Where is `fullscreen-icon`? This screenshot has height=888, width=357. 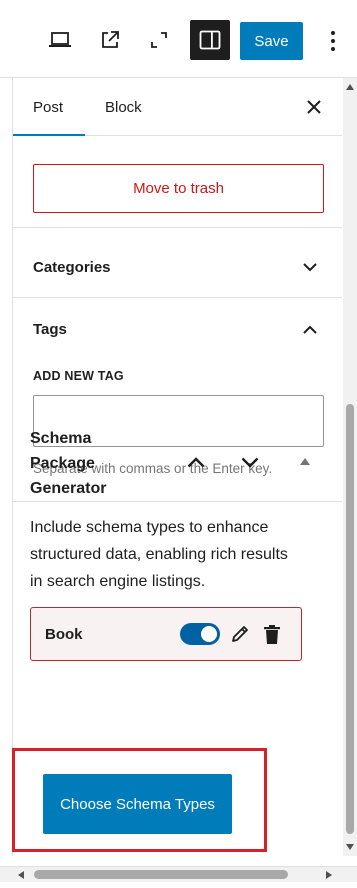
fullscreen-icon is located at coordinates (159, 40).